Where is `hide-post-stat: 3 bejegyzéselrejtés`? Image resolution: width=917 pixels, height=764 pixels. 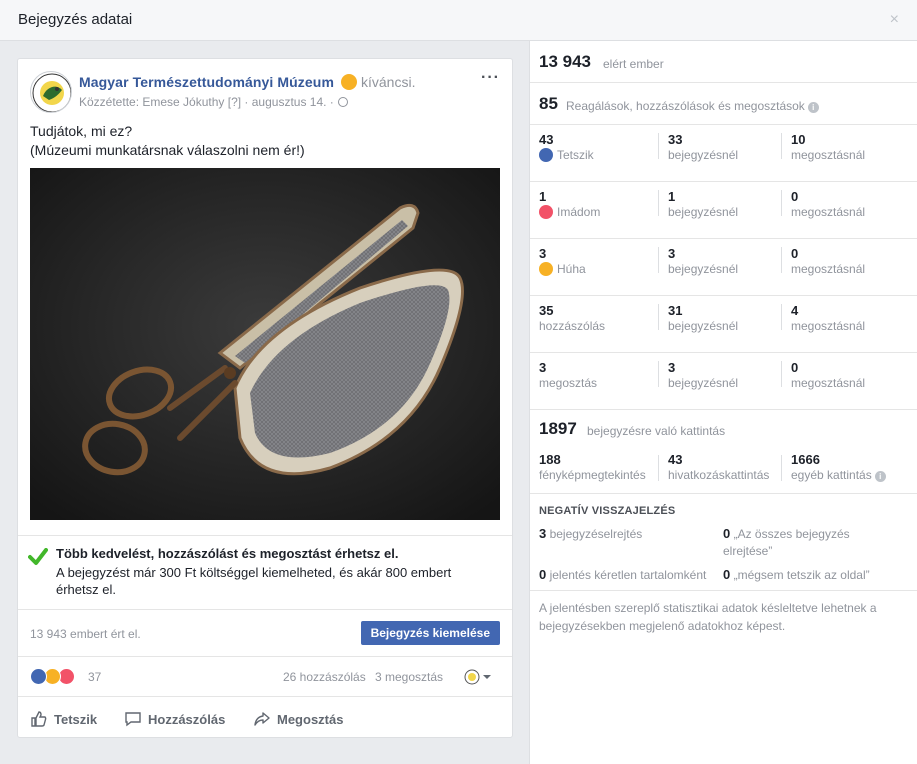
hide-post-stat: 3 bejegyzéselrejtés is located at coordinates (590, 534).